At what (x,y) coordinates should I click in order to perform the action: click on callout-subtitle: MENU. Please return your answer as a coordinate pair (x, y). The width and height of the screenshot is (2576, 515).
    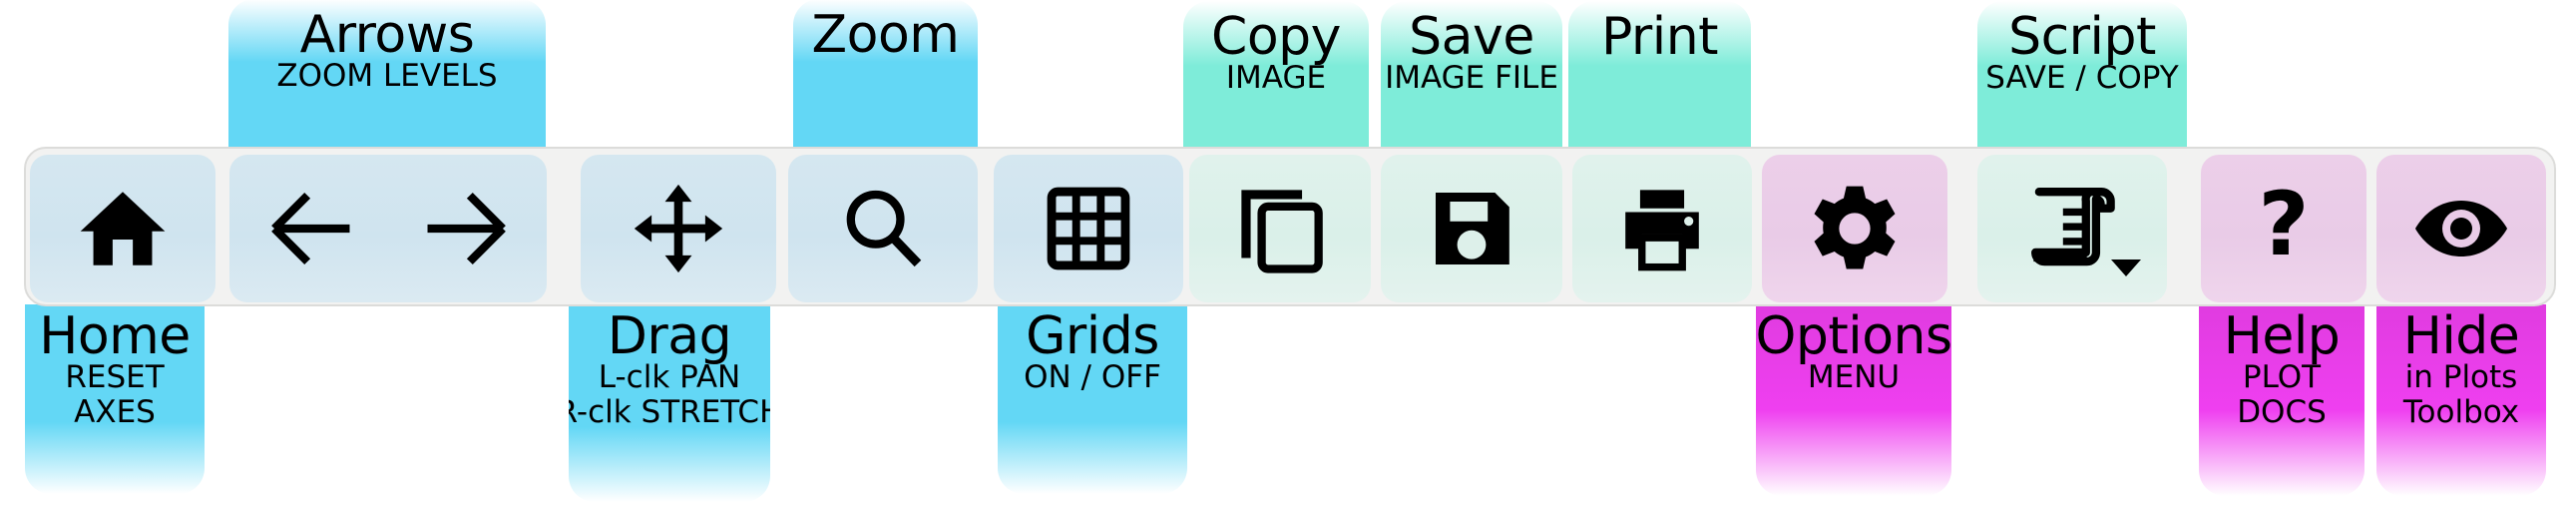
    Looking at the image, I should click on (1854, 377).